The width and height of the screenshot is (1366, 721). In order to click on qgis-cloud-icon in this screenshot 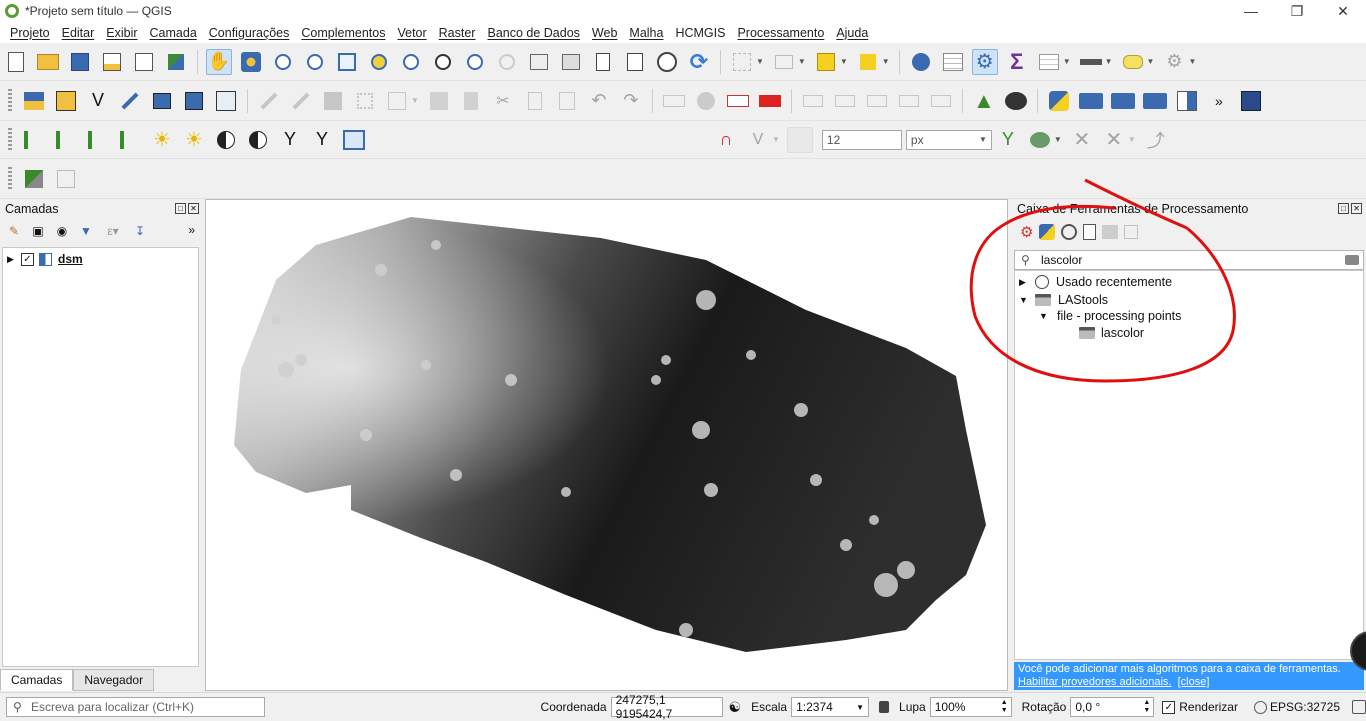, I will do `click(1016, 101)`.